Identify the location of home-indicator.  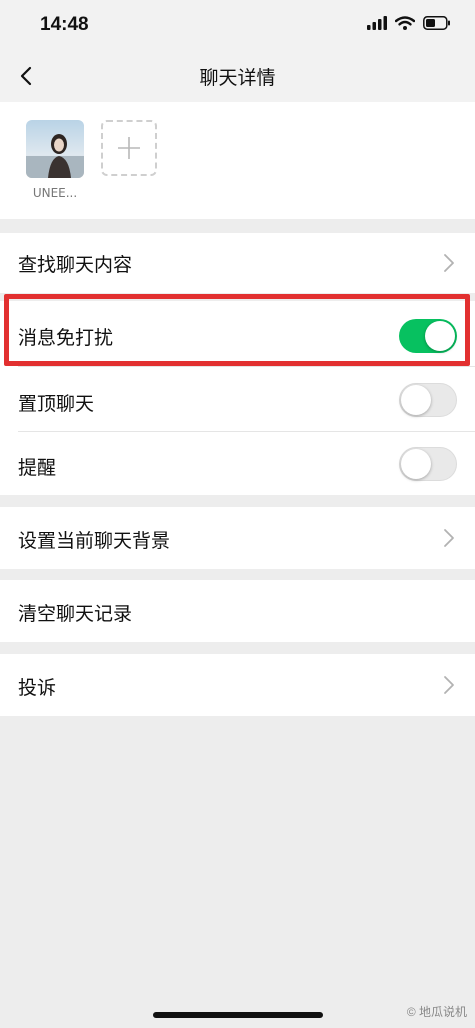
(238, 1015).